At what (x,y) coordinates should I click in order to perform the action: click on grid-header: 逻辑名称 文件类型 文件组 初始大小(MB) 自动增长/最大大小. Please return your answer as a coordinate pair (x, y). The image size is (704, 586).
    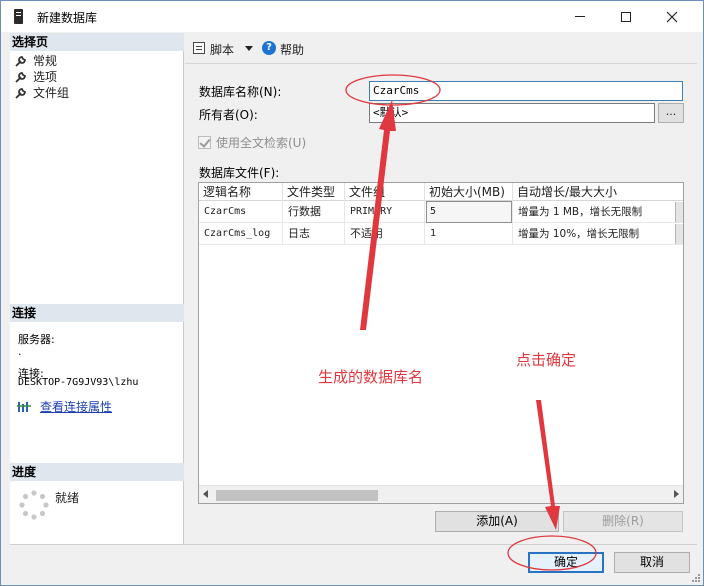
    Looking at the image, I should click on (441, 192).